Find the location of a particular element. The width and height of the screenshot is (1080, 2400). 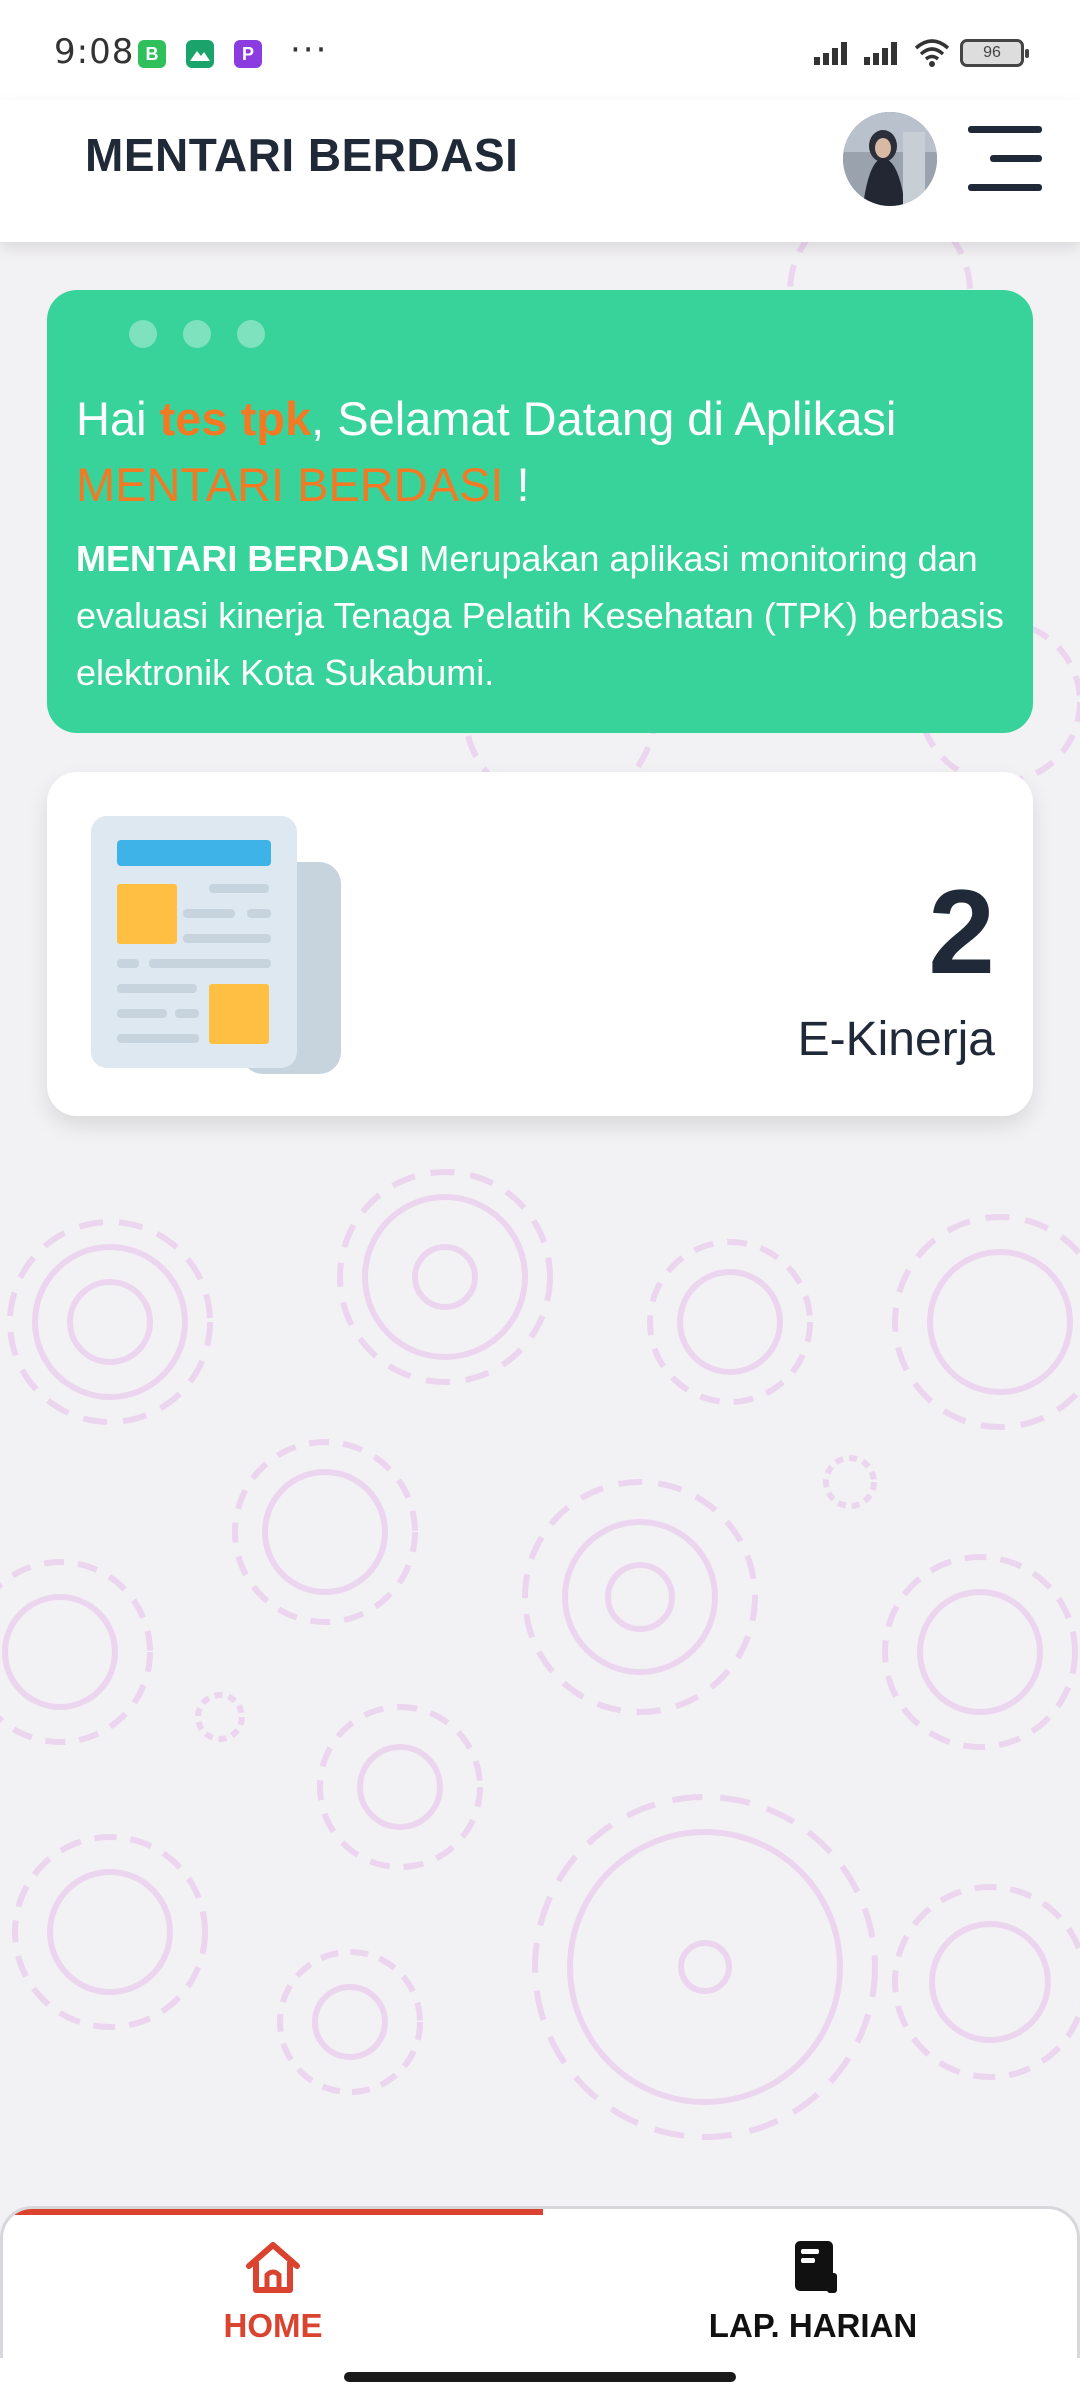

app-header: MENTARI BERDASI is located at coordinates (540, 171).